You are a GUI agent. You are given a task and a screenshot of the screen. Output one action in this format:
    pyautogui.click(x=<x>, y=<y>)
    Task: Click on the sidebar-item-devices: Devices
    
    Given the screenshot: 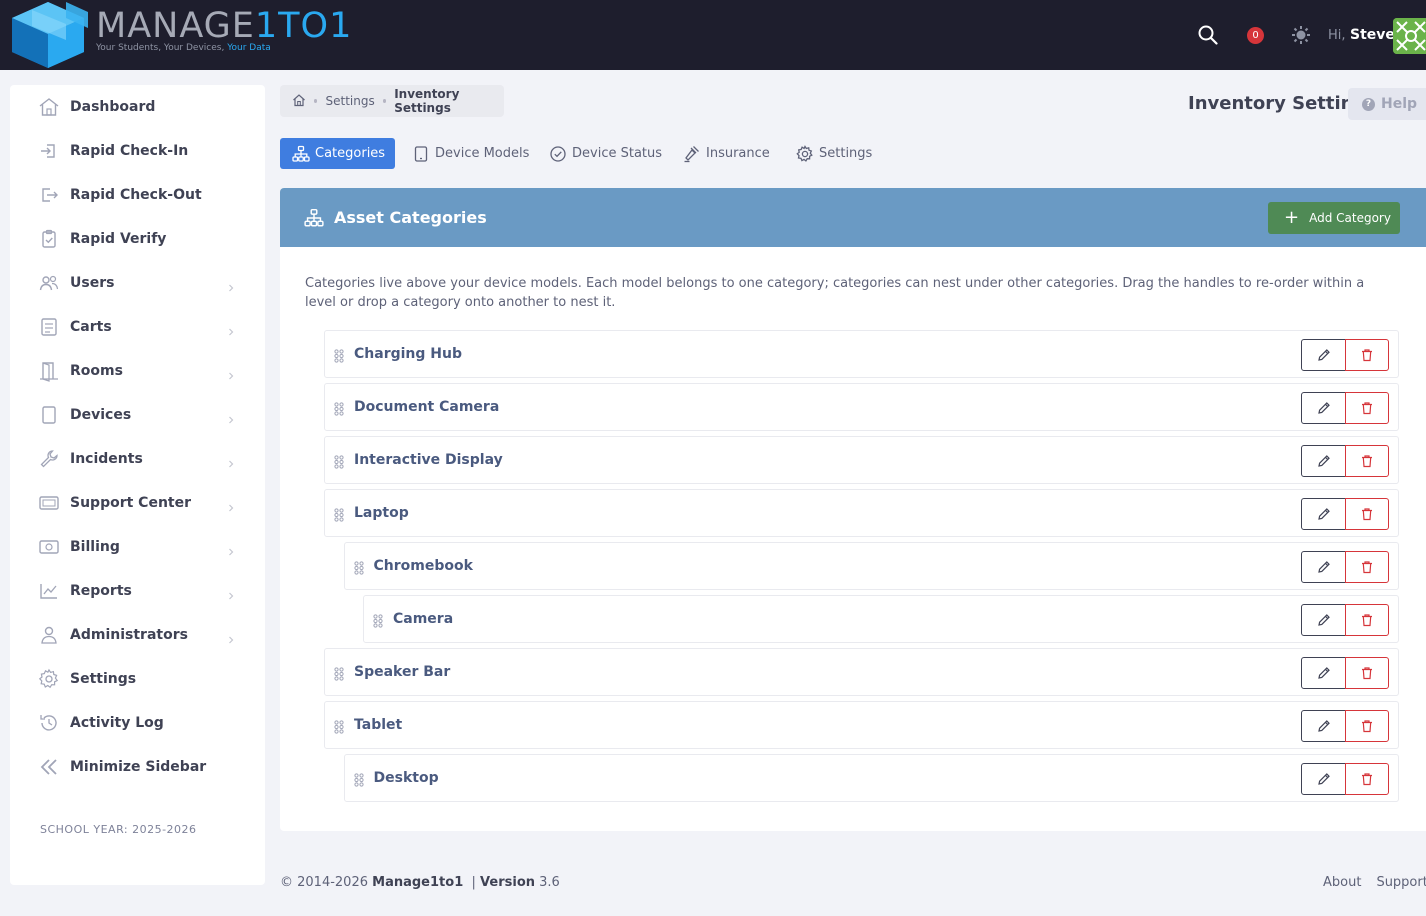 What is the action you would take?
    pyautogui.click(x=137, y=415)
    